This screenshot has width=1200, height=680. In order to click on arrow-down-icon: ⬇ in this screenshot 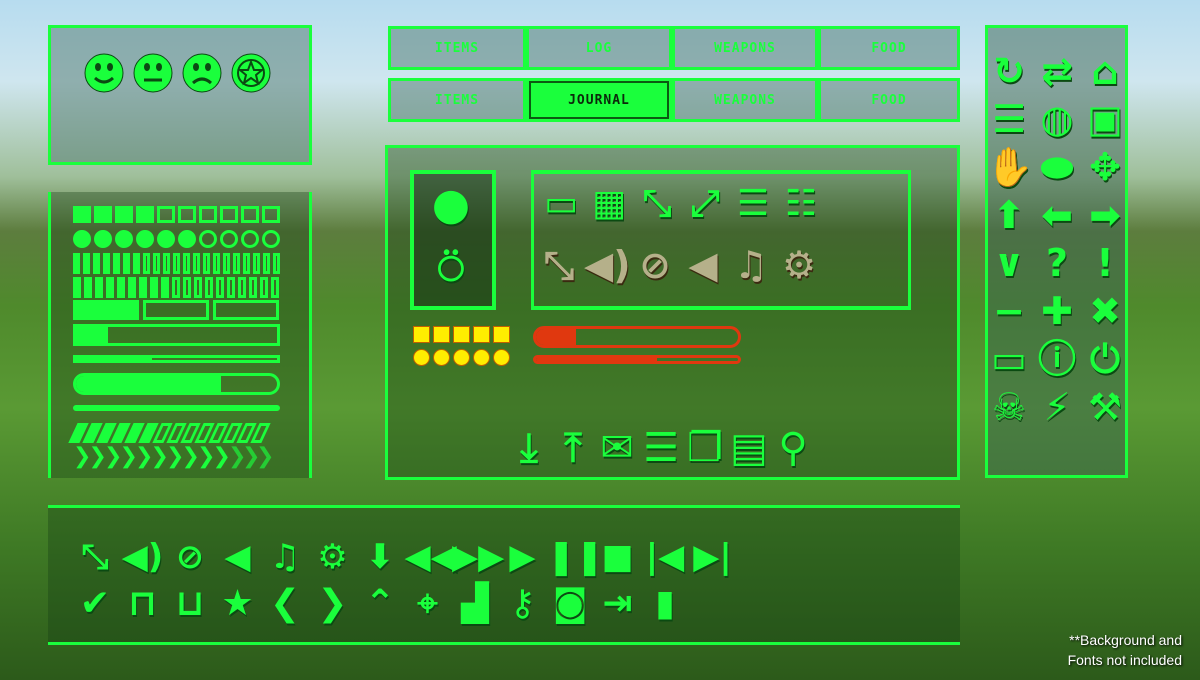, I will do `click(380, 557)`.